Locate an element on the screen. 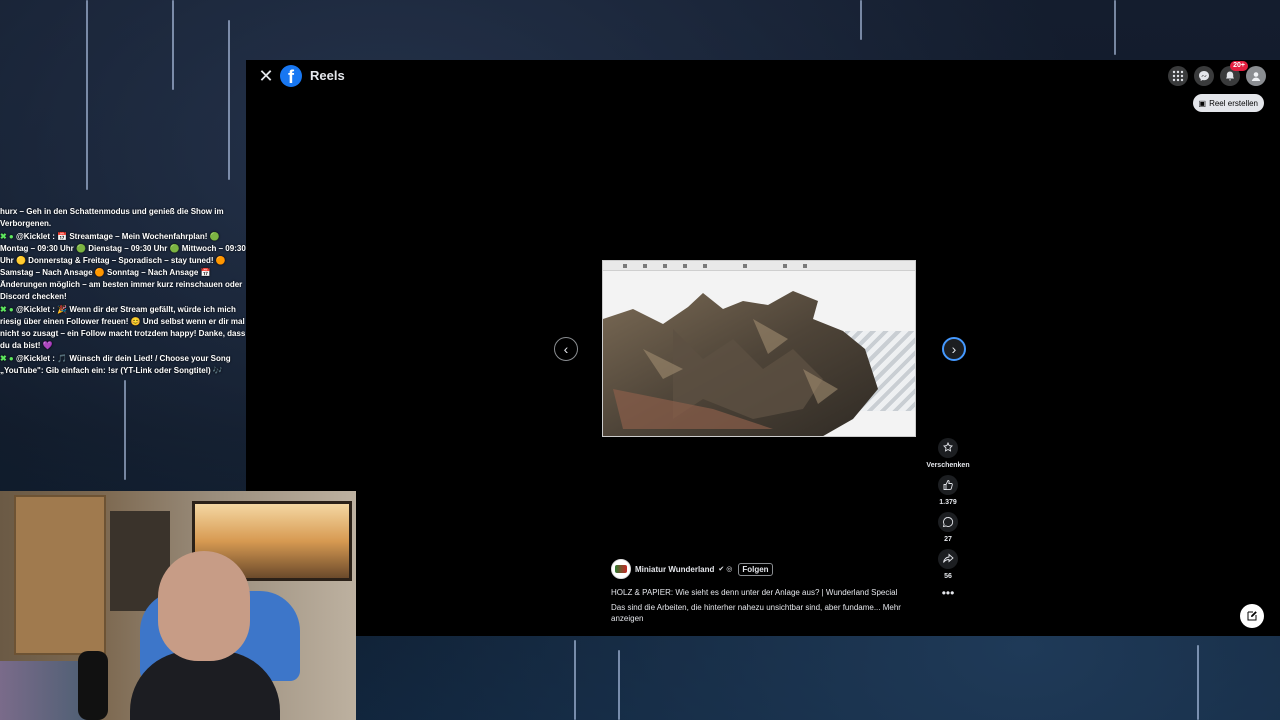  gift-action: Verschenken is located at coordinates (948, 453).